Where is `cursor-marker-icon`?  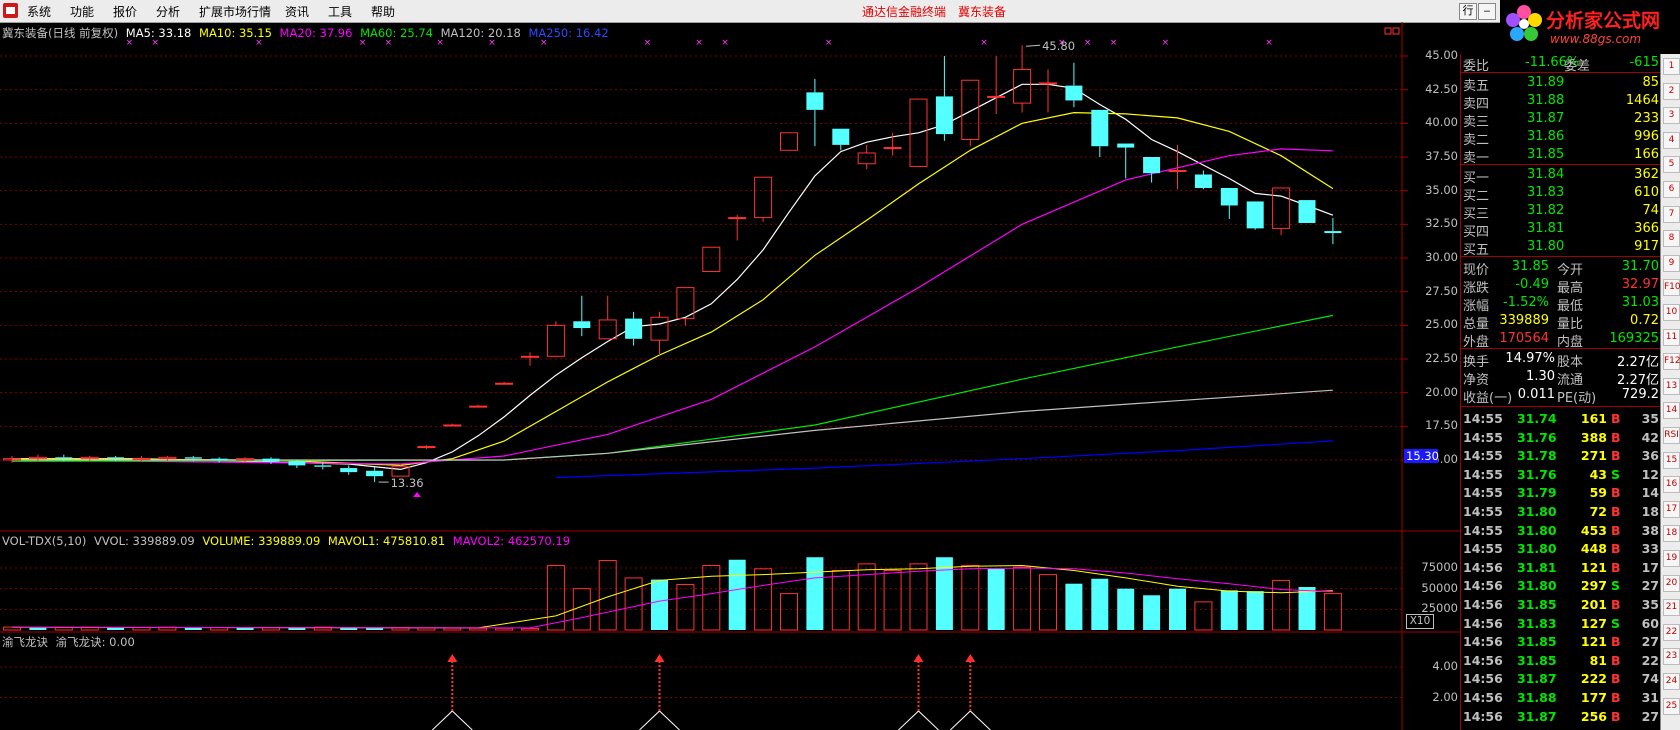
cursor-marker-icon is located at coordinates (417, 494).